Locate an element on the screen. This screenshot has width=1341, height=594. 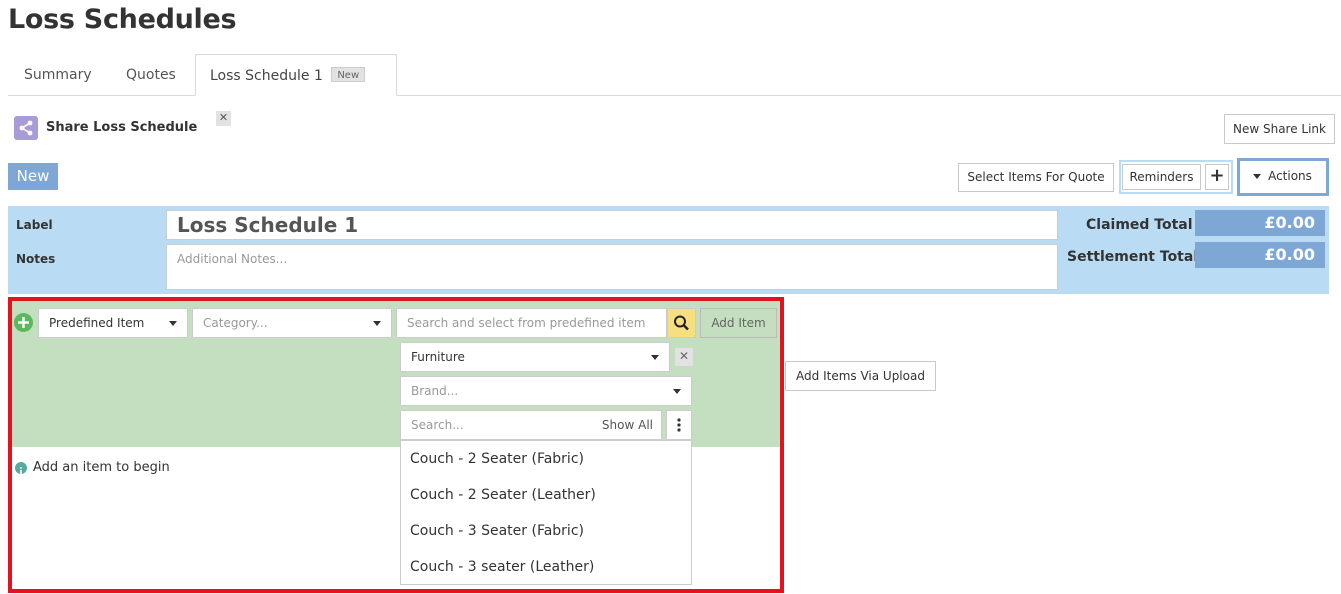
tab-quotes: Quotes is located at coordinates (151, 75).